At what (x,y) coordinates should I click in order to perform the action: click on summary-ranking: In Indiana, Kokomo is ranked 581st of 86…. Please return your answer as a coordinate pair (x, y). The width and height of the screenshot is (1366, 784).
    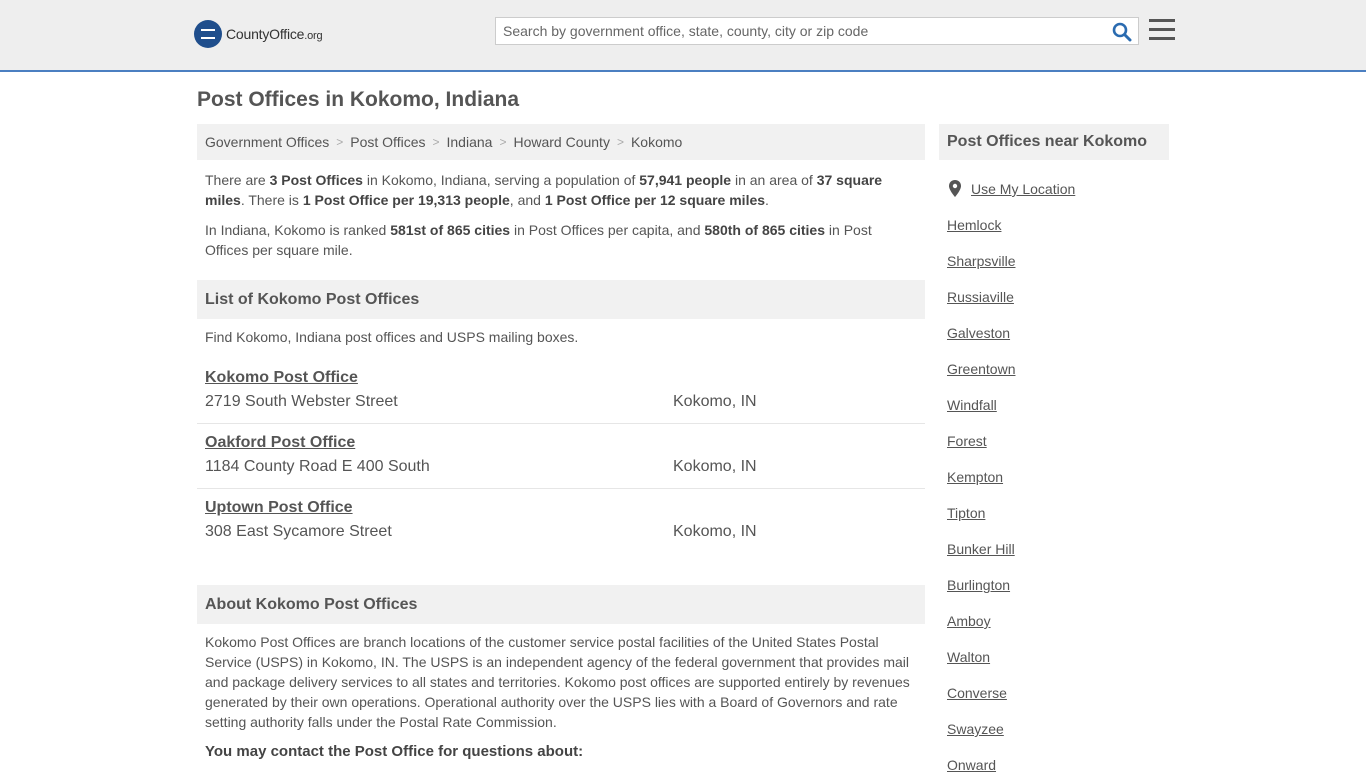
    Looking at the image, I should click on (538, 240).